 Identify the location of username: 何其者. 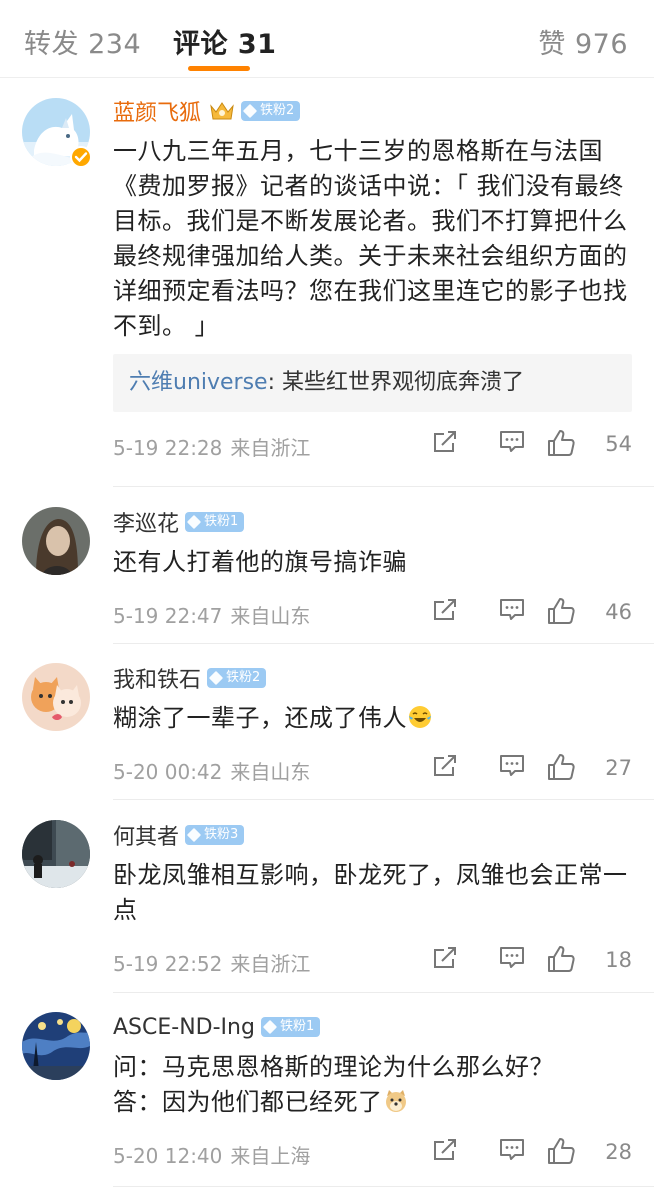
(146, 835).